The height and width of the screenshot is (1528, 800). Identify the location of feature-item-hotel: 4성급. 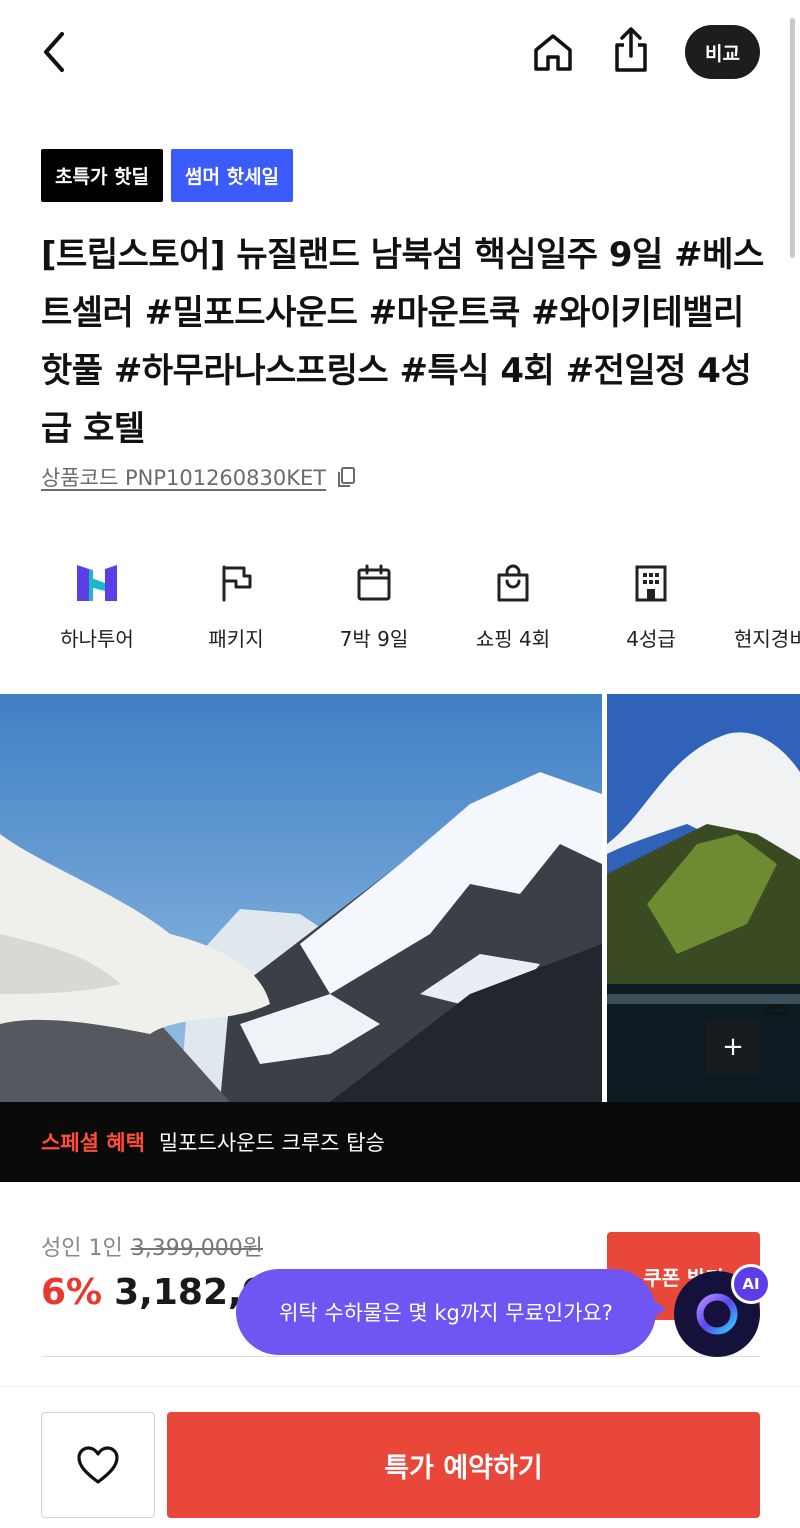
(651, 603).